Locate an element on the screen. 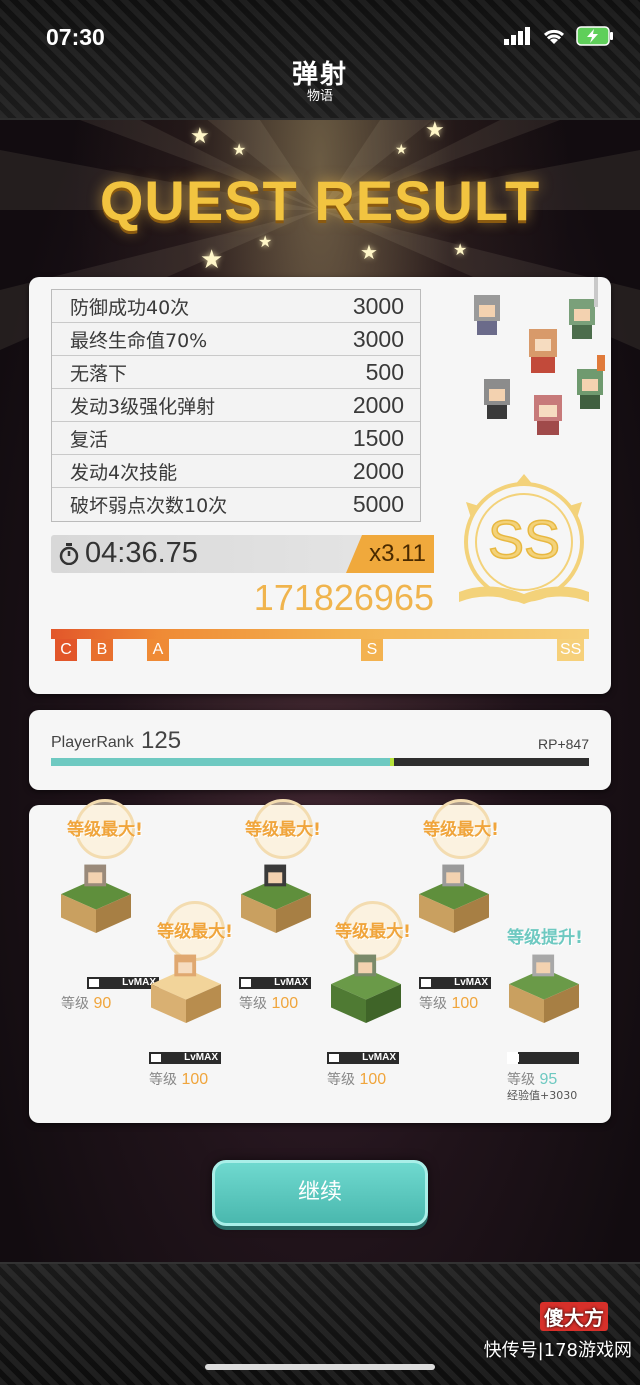  game-logo: 弹射 物语 is located at coordinates (320, 82).